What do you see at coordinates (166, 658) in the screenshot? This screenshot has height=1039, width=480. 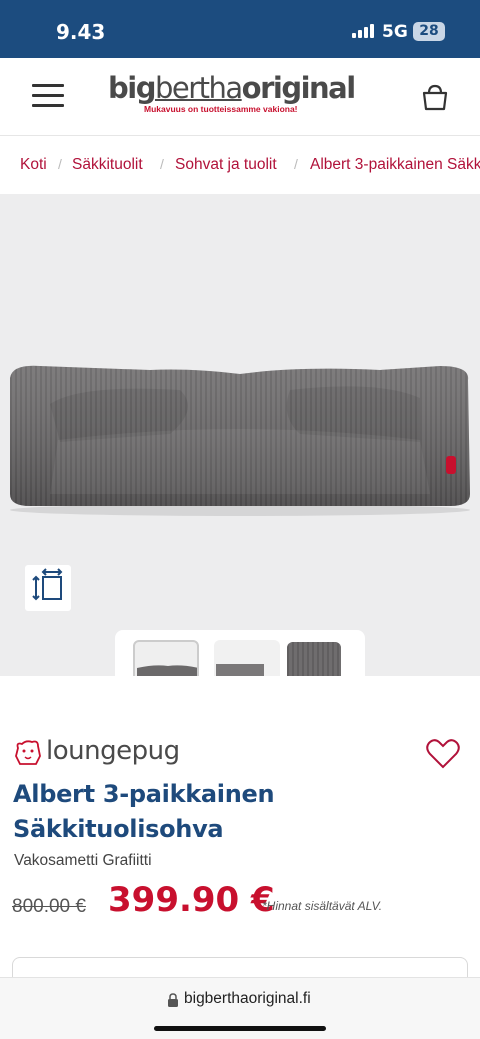 I see `thumbnail-sofa-front` at bounding box center [166, 658].